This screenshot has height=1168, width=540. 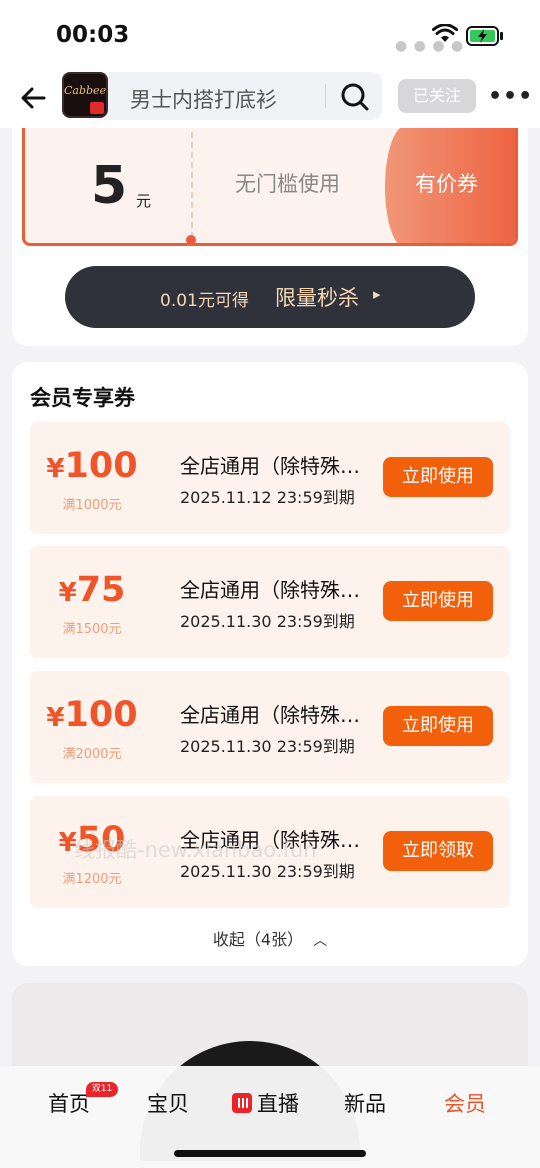 I want to click on search-icon, so click(x=355, y=97).